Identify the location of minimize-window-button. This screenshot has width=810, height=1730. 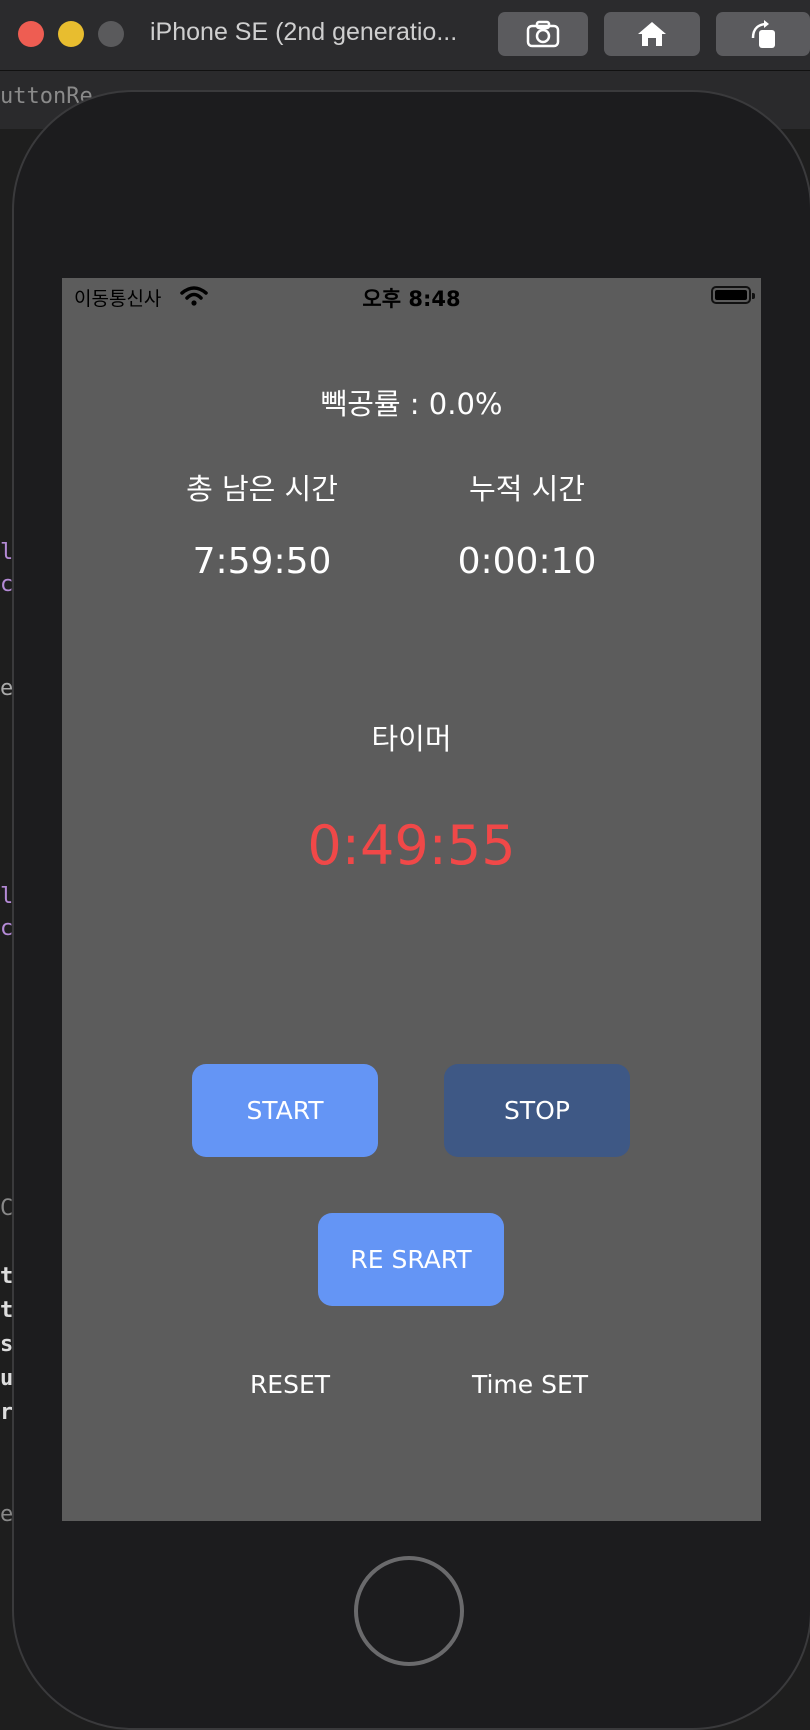
(71, 34).